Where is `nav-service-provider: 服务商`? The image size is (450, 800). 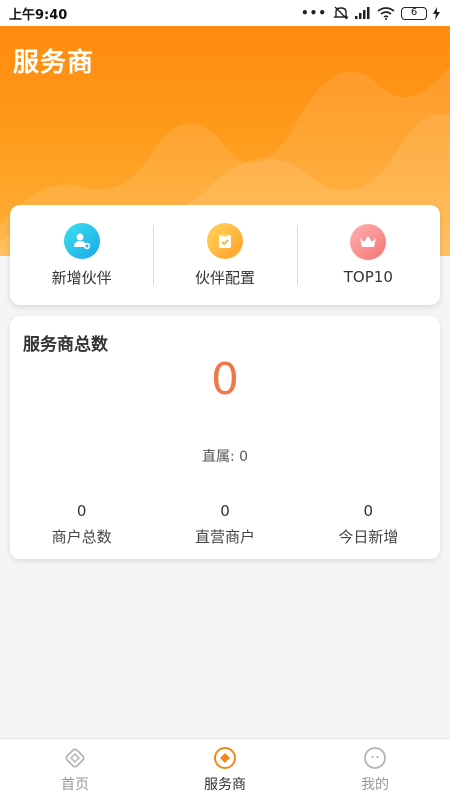
nav-service-provider: 服务商 is located at coordinates (225, 769).